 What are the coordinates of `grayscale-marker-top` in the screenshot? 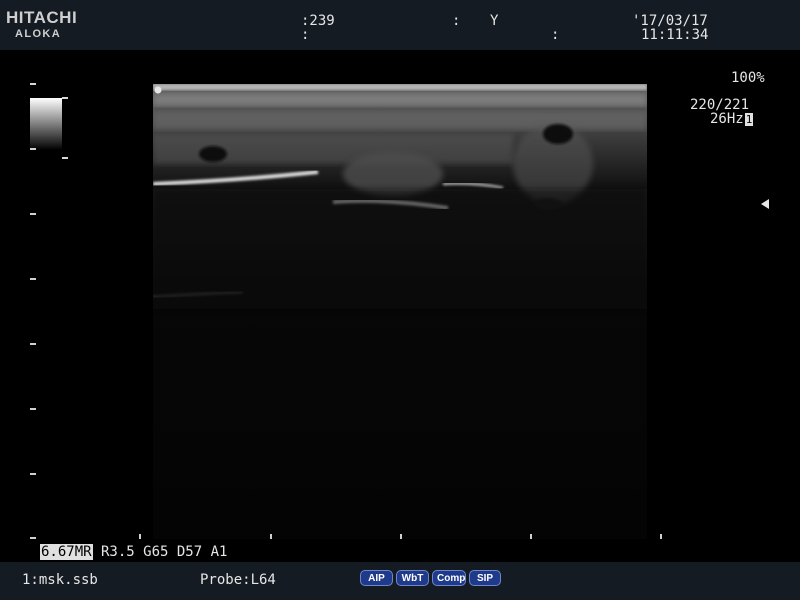 It's located at (65, 98).